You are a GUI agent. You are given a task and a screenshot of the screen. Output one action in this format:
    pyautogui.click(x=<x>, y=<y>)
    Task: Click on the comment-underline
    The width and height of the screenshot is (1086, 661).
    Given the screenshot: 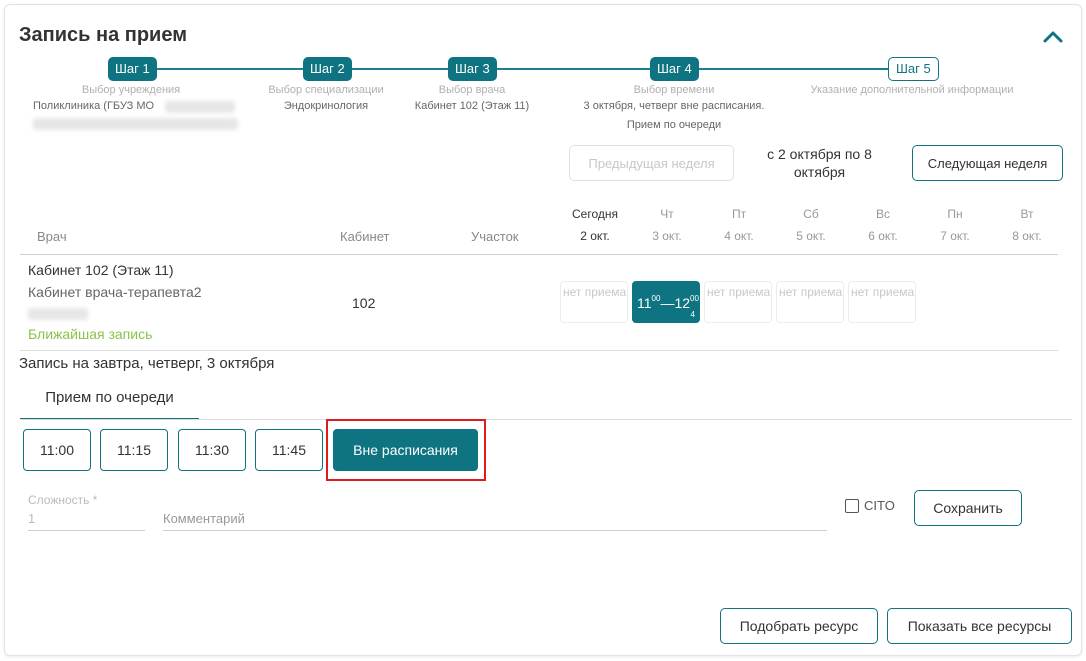 What is the action you would take?
    pyautogui.click(x=495, y=530)
    